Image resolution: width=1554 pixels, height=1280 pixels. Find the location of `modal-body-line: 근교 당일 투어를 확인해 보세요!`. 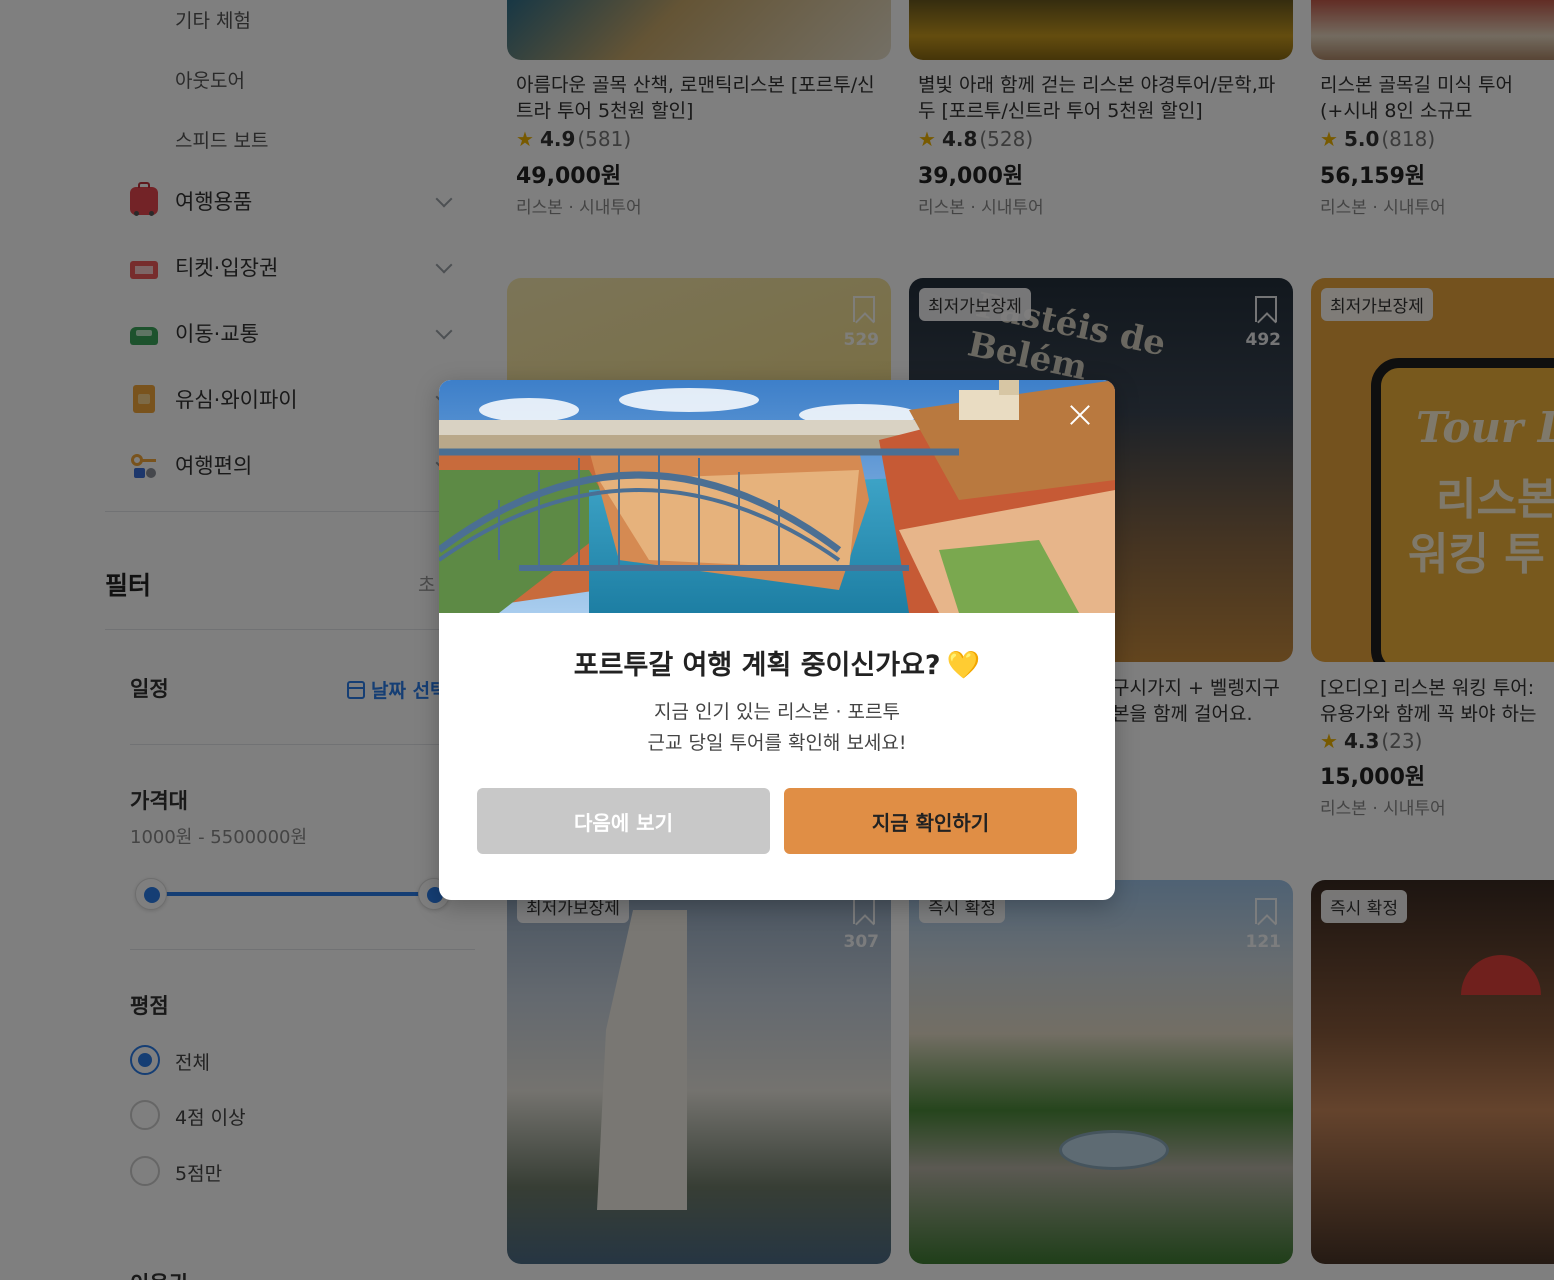

modal-body-line: 근교 당일 투어를 확인해 보세요! is located at coordinates (777, 743).